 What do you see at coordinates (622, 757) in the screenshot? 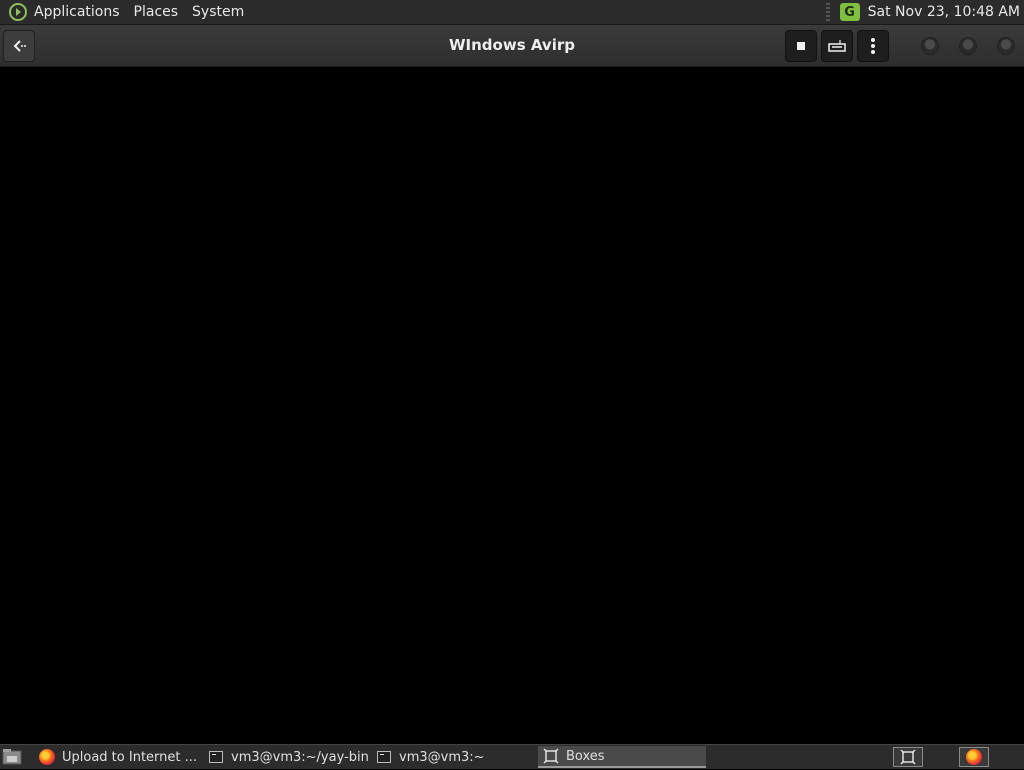
I see `task-boxes: Boxes` at bounding box center [622, 757].